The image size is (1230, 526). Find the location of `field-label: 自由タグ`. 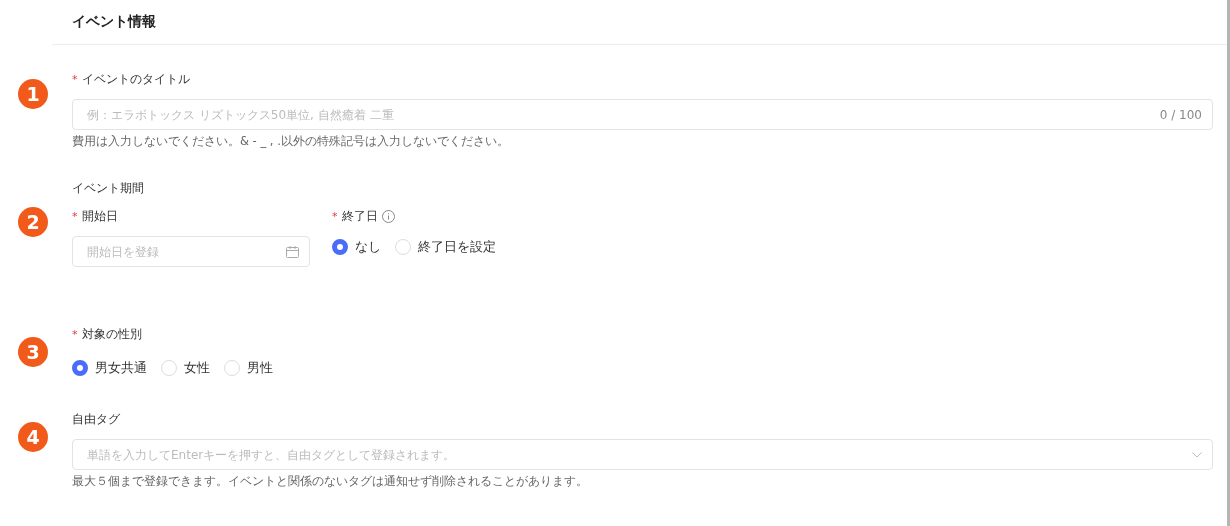

field-label: 自由タグ is located at coordinates (96, 419).